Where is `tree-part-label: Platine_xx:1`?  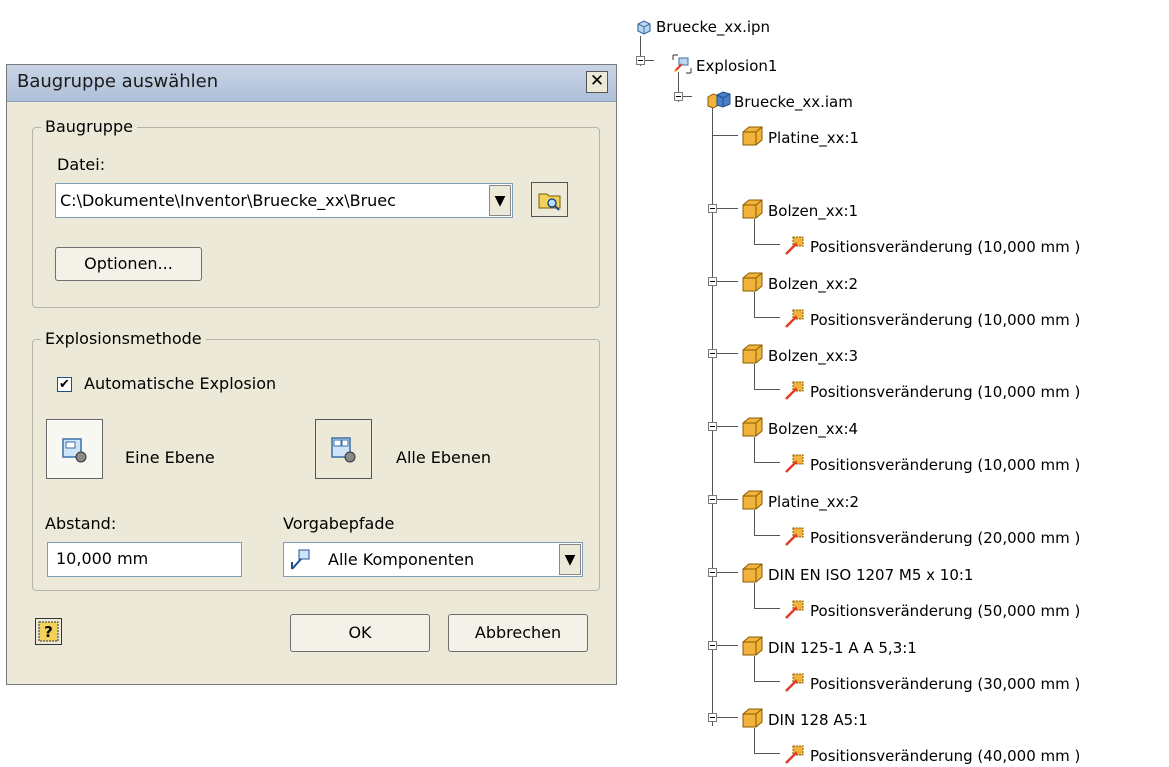 tree-part-label: Platine_xx:1 is located at coordinates (814, 138).